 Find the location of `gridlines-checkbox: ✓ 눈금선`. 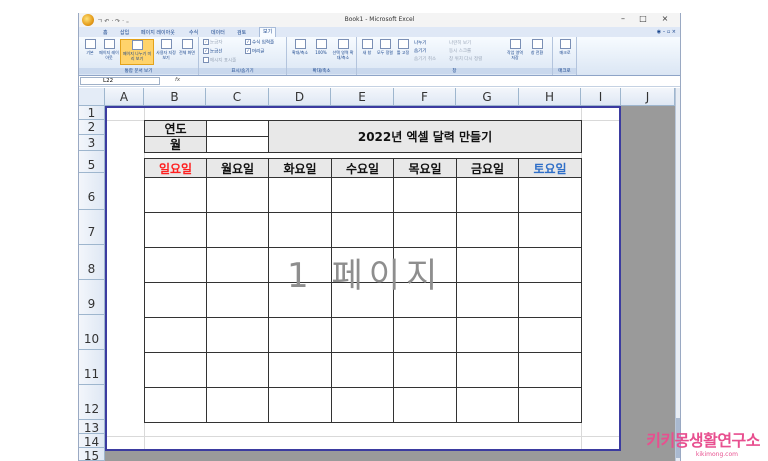

gridlines-checkbox: ✓ 눈금선 is located at coordinates (212, 51).